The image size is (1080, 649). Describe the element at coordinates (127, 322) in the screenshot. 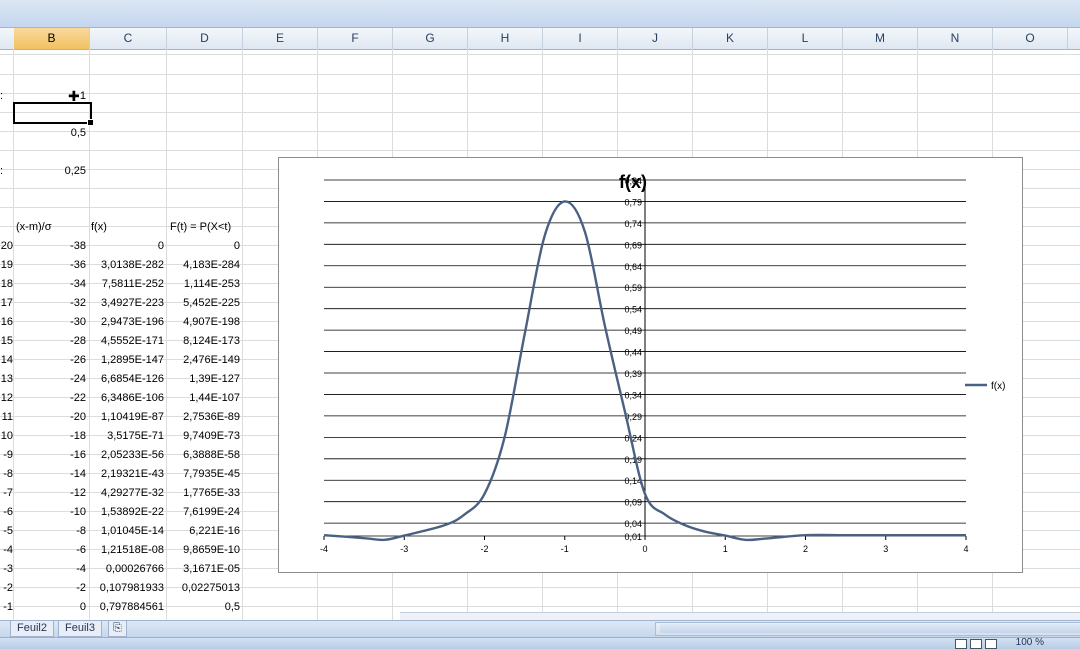

I see `table-cell: 2,9473E-196` at that location.